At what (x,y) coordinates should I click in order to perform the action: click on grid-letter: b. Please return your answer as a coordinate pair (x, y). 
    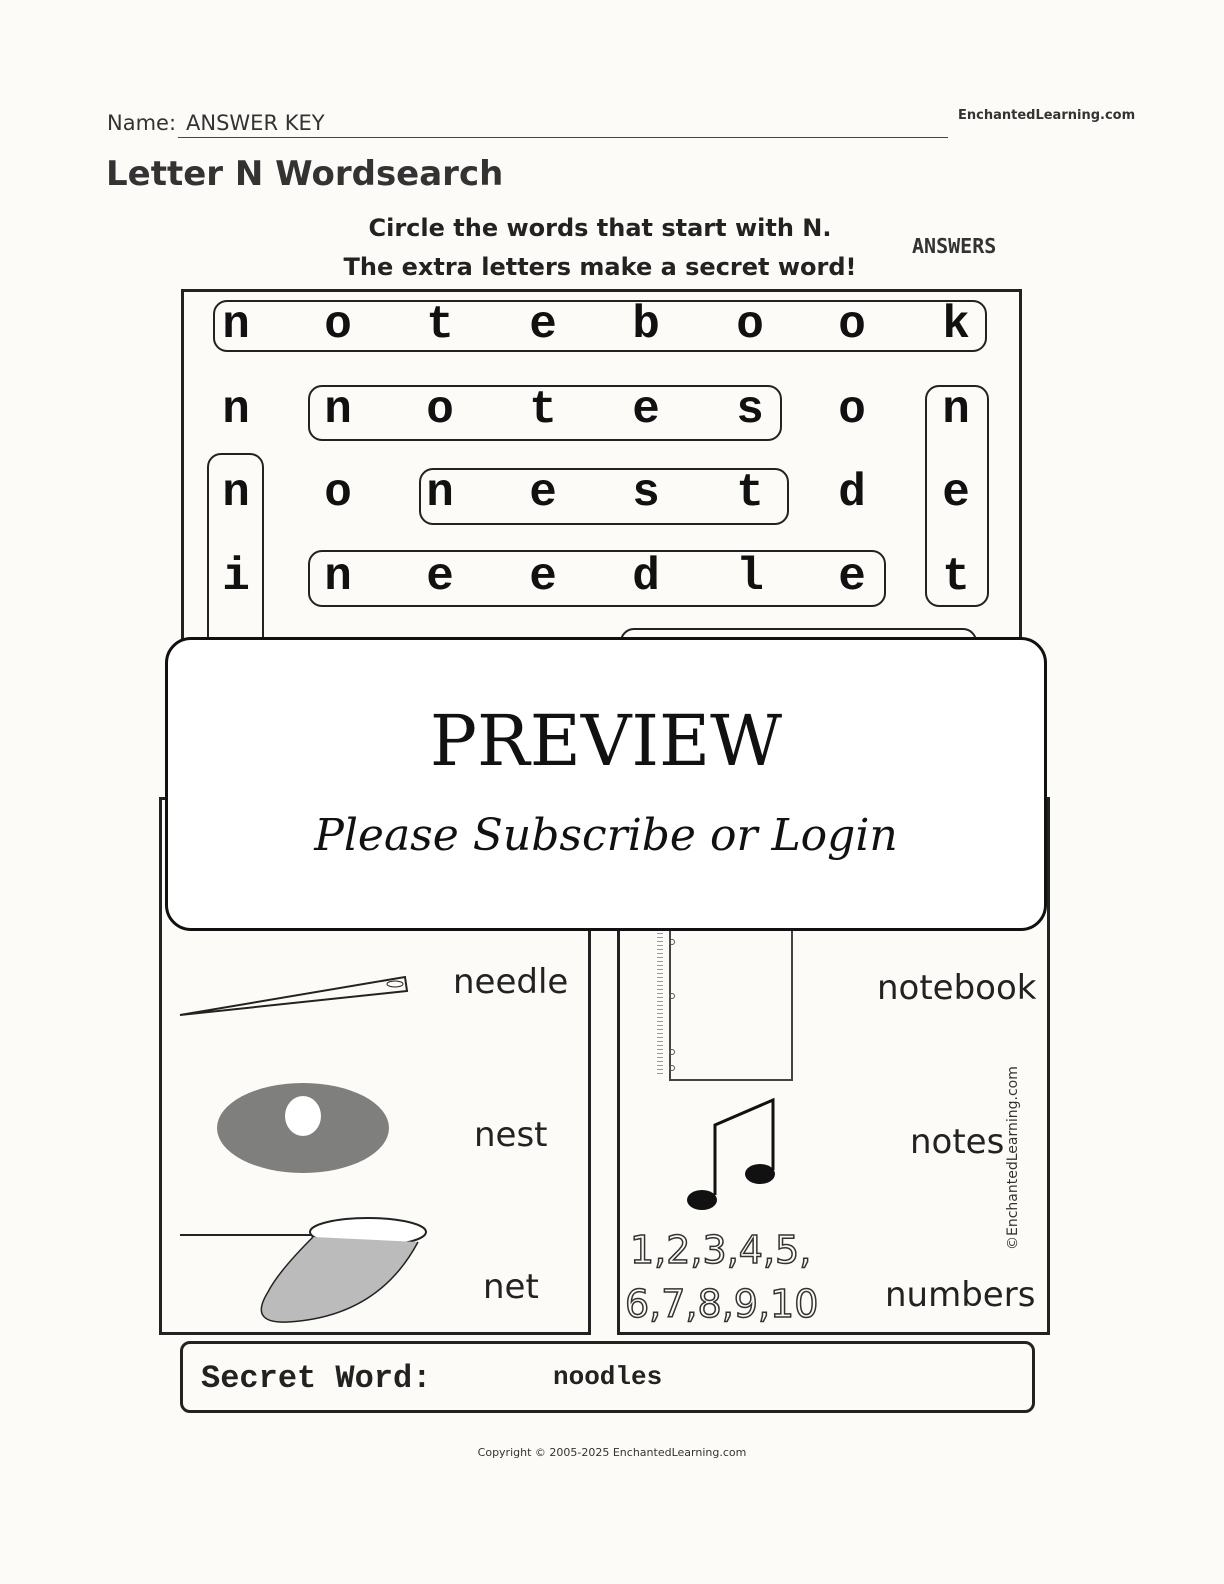
    Looking at the image, I should click on (646, 325).